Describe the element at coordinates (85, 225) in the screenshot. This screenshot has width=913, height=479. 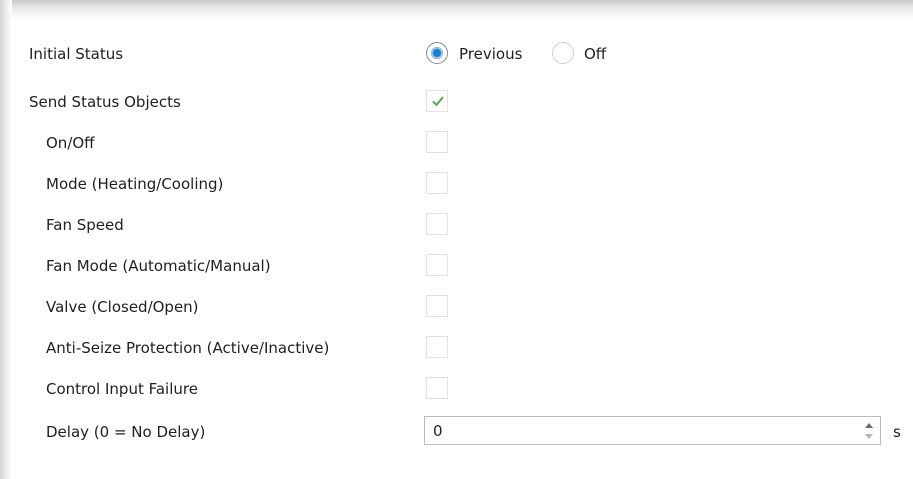
I see `fan-speed-label: Fan Speed` at that location.